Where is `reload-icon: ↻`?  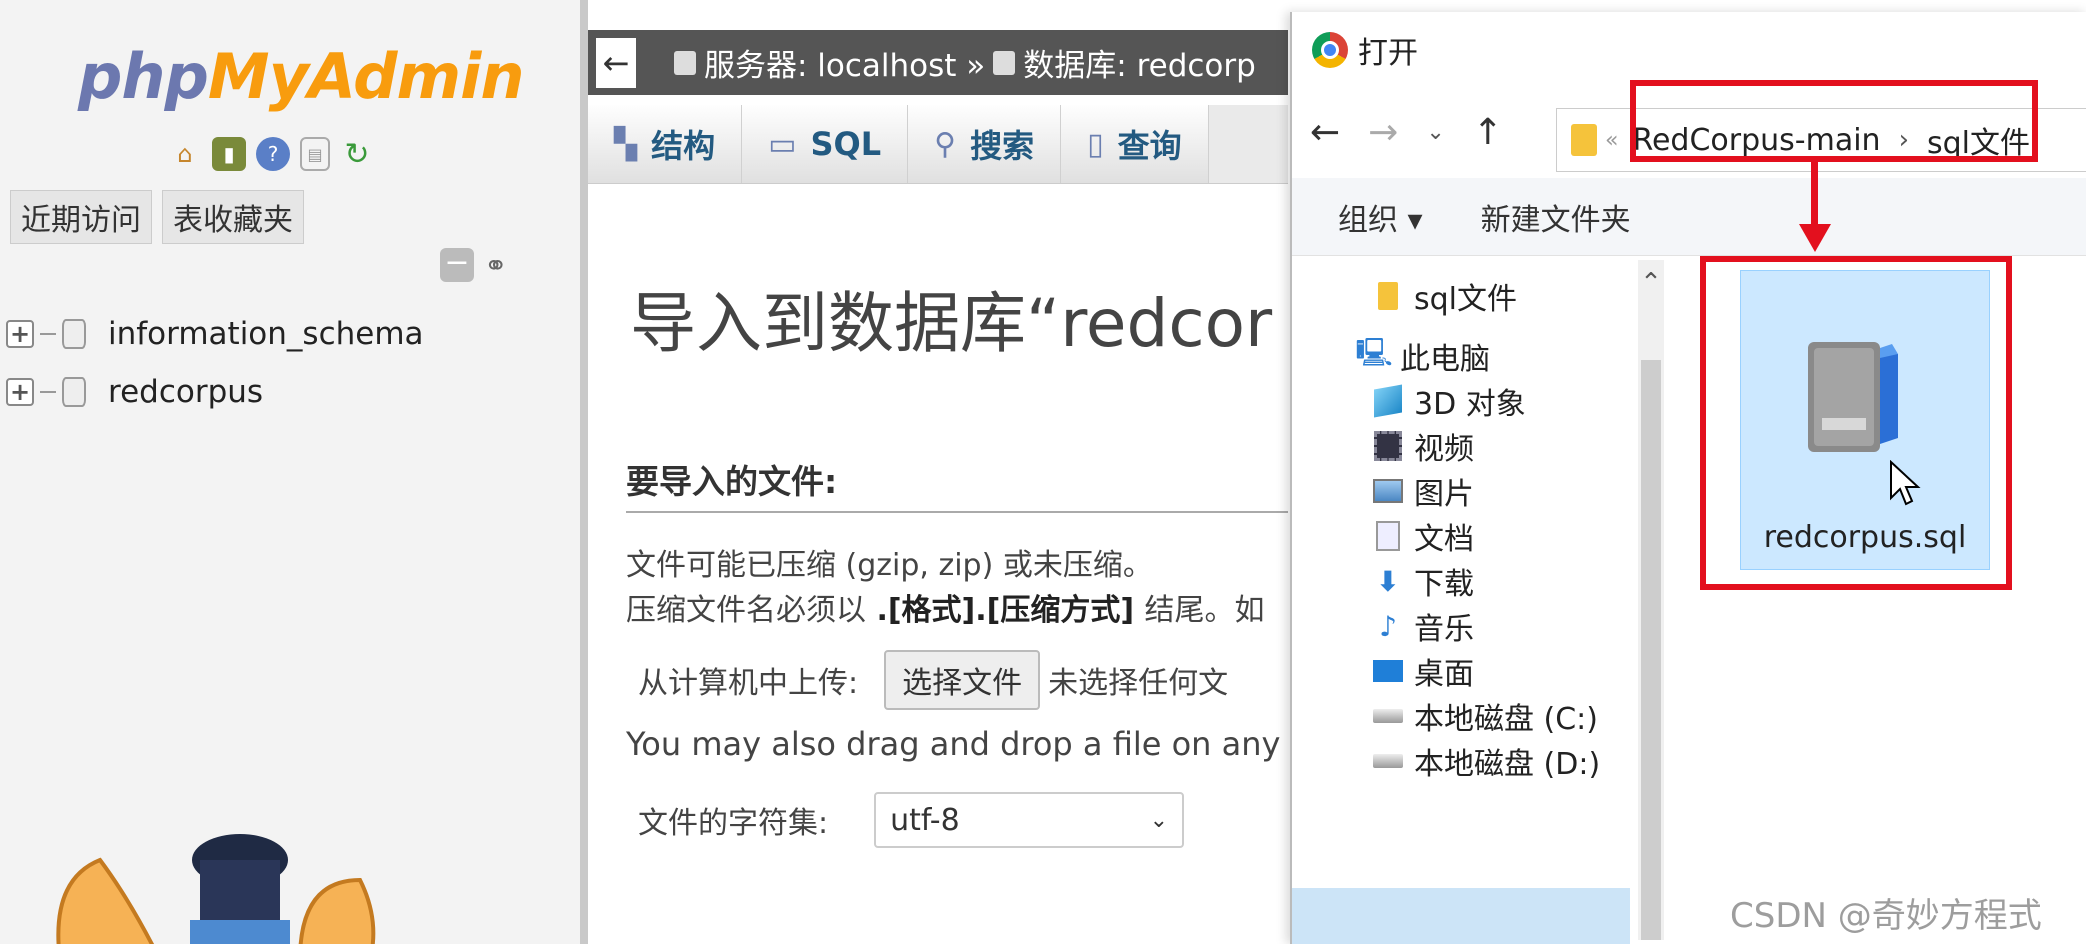 reload-icon: ↻ is located at coordinates (357, 154).